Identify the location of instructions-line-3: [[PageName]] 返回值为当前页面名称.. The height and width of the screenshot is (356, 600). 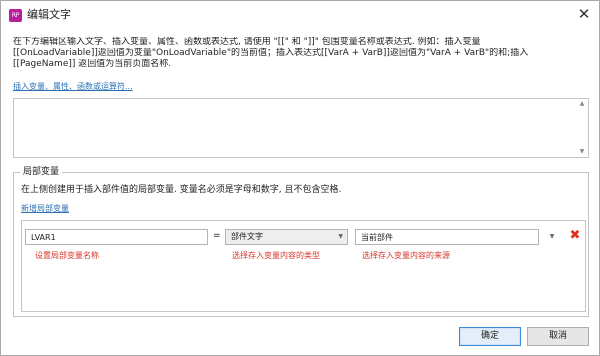
(92, 64).